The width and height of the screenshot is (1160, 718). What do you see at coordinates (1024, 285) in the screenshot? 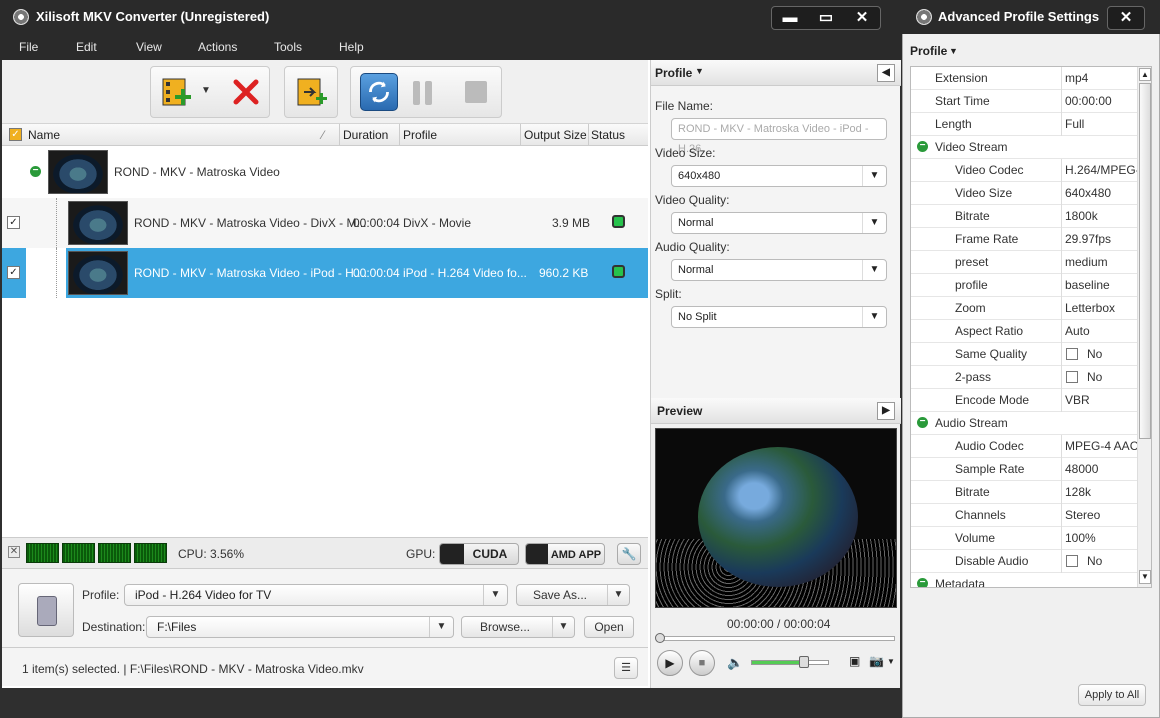
I see `tree-row: profile baseline` at bounding box center [1024, 285].